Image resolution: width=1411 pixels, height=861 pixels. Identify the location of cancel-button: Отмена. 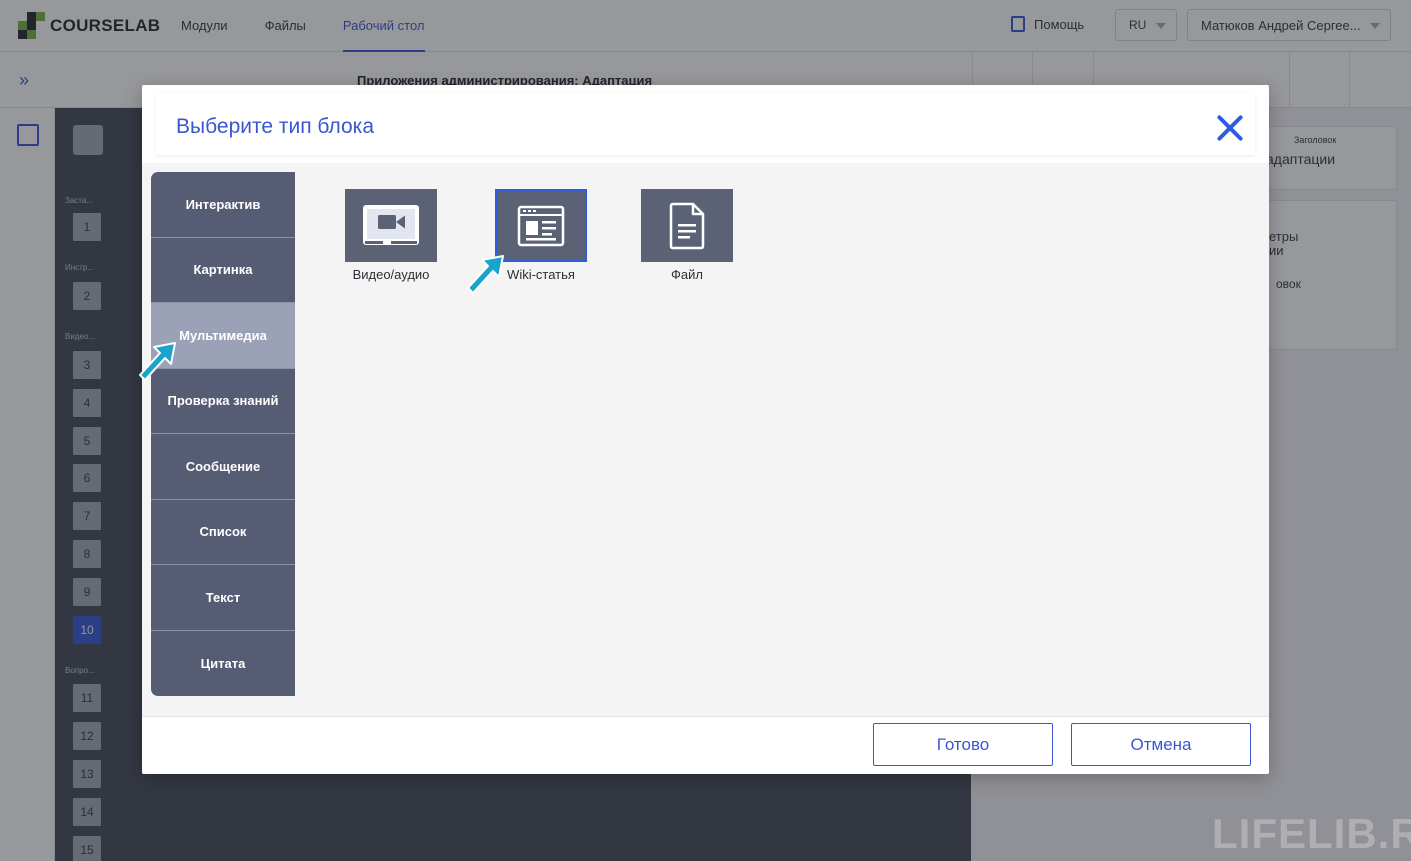
(1161, 744).